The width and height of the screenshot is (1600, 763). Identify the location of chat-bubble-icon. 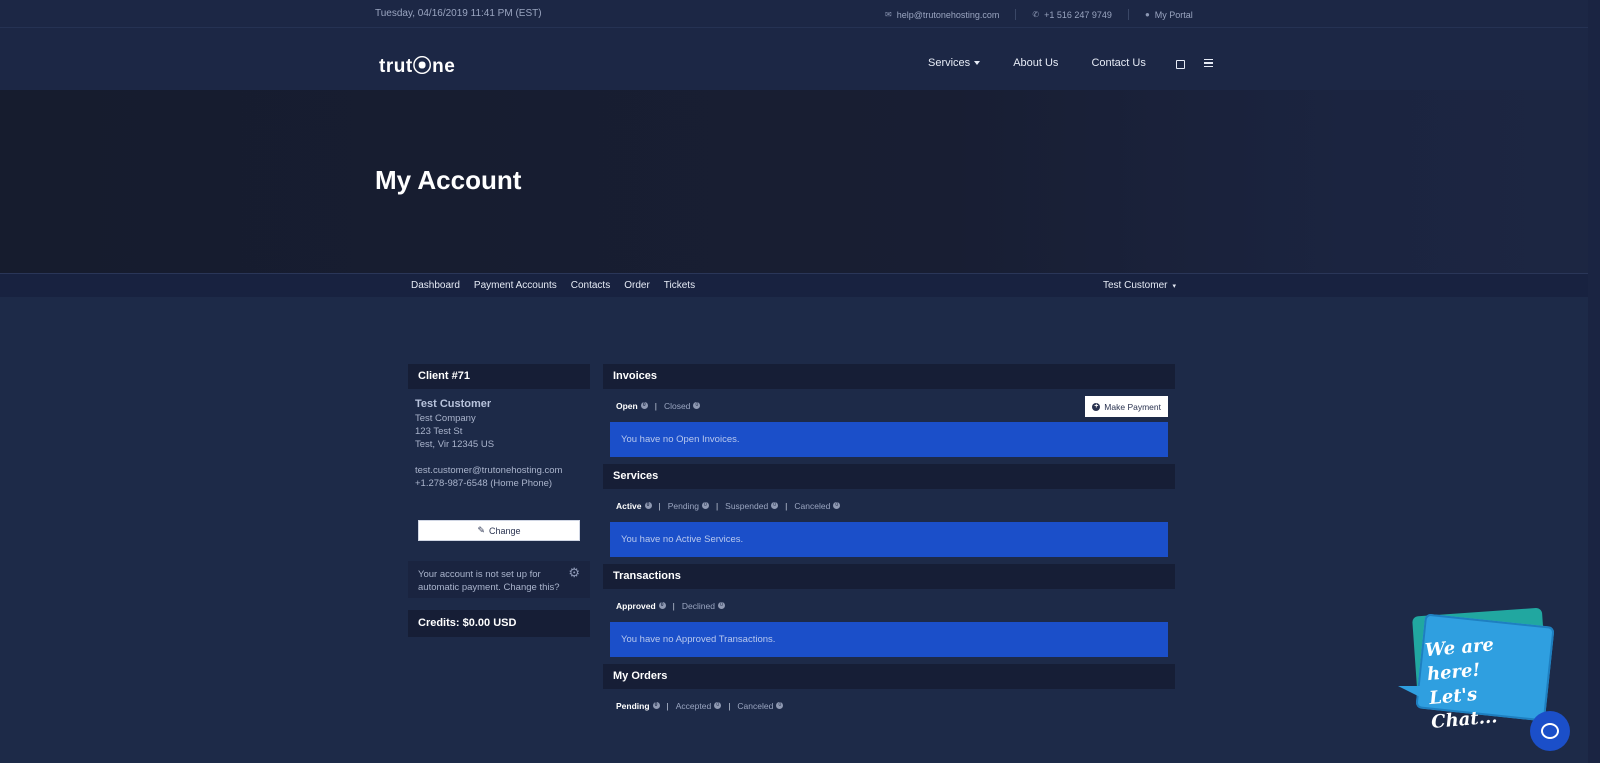
(1550, 731).